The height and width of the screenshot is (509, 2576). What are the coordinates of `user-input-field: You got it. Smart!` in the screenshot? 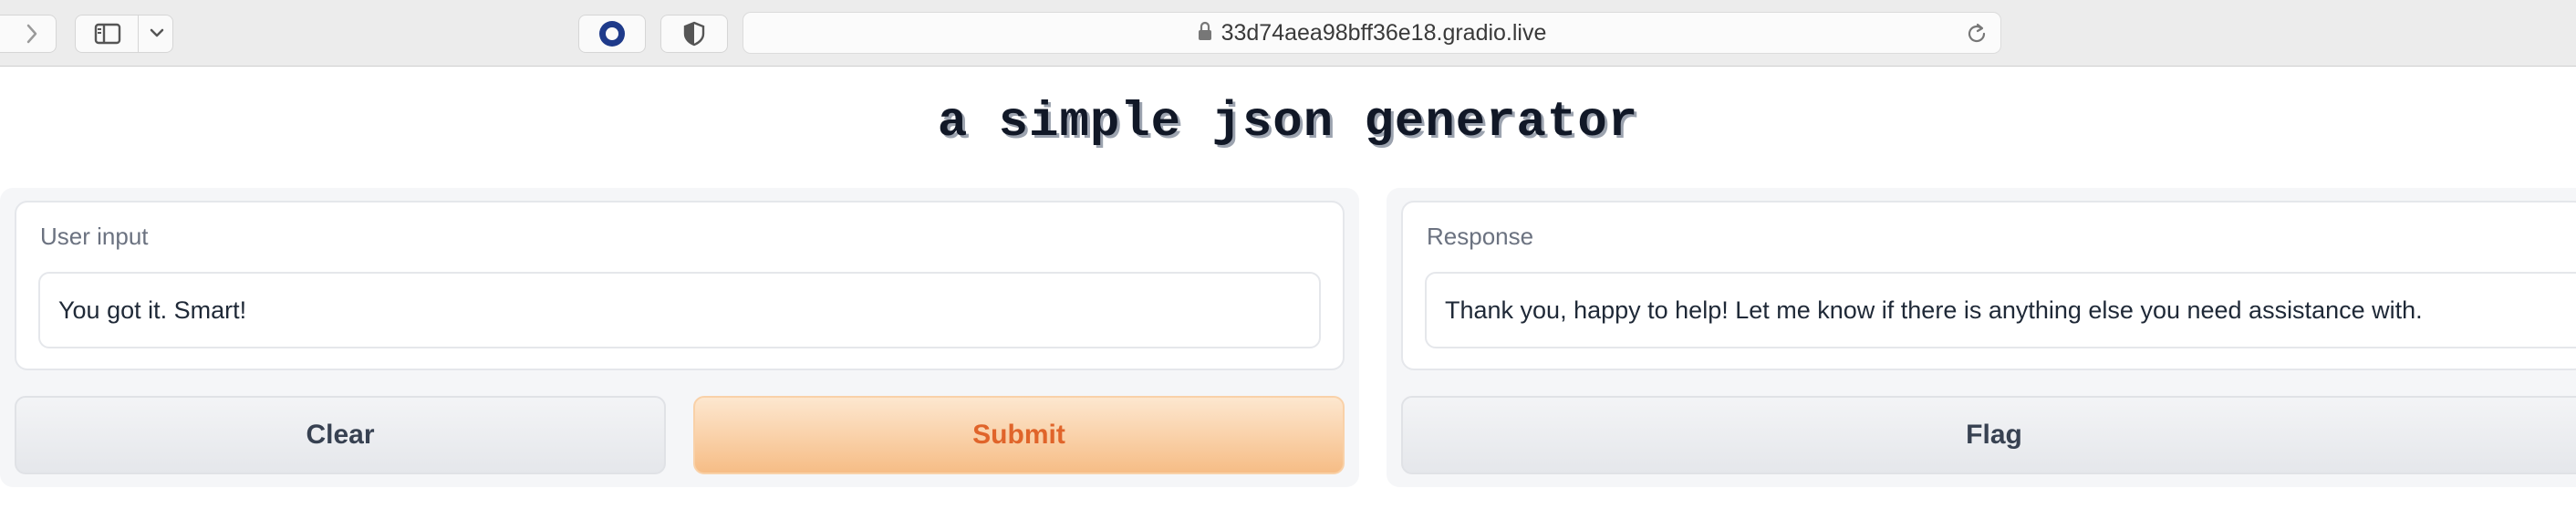 It's located at (679, 310).